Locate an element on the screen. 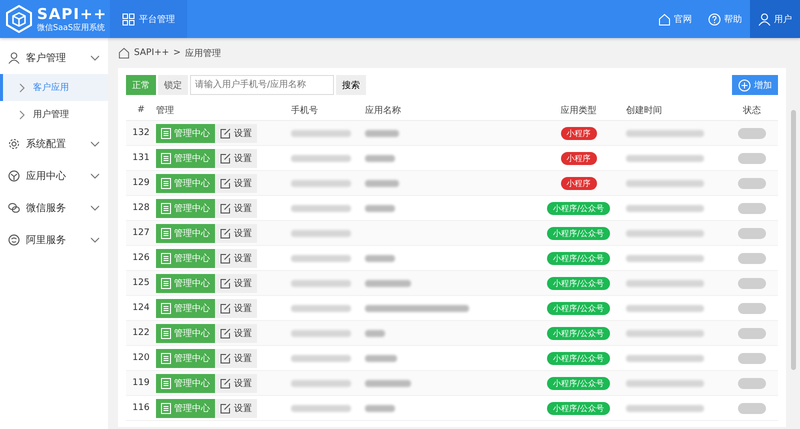 This screenshot has height=429, width=800. sidebar-subitem: 用户管理 is located at coordinates (54, 114).